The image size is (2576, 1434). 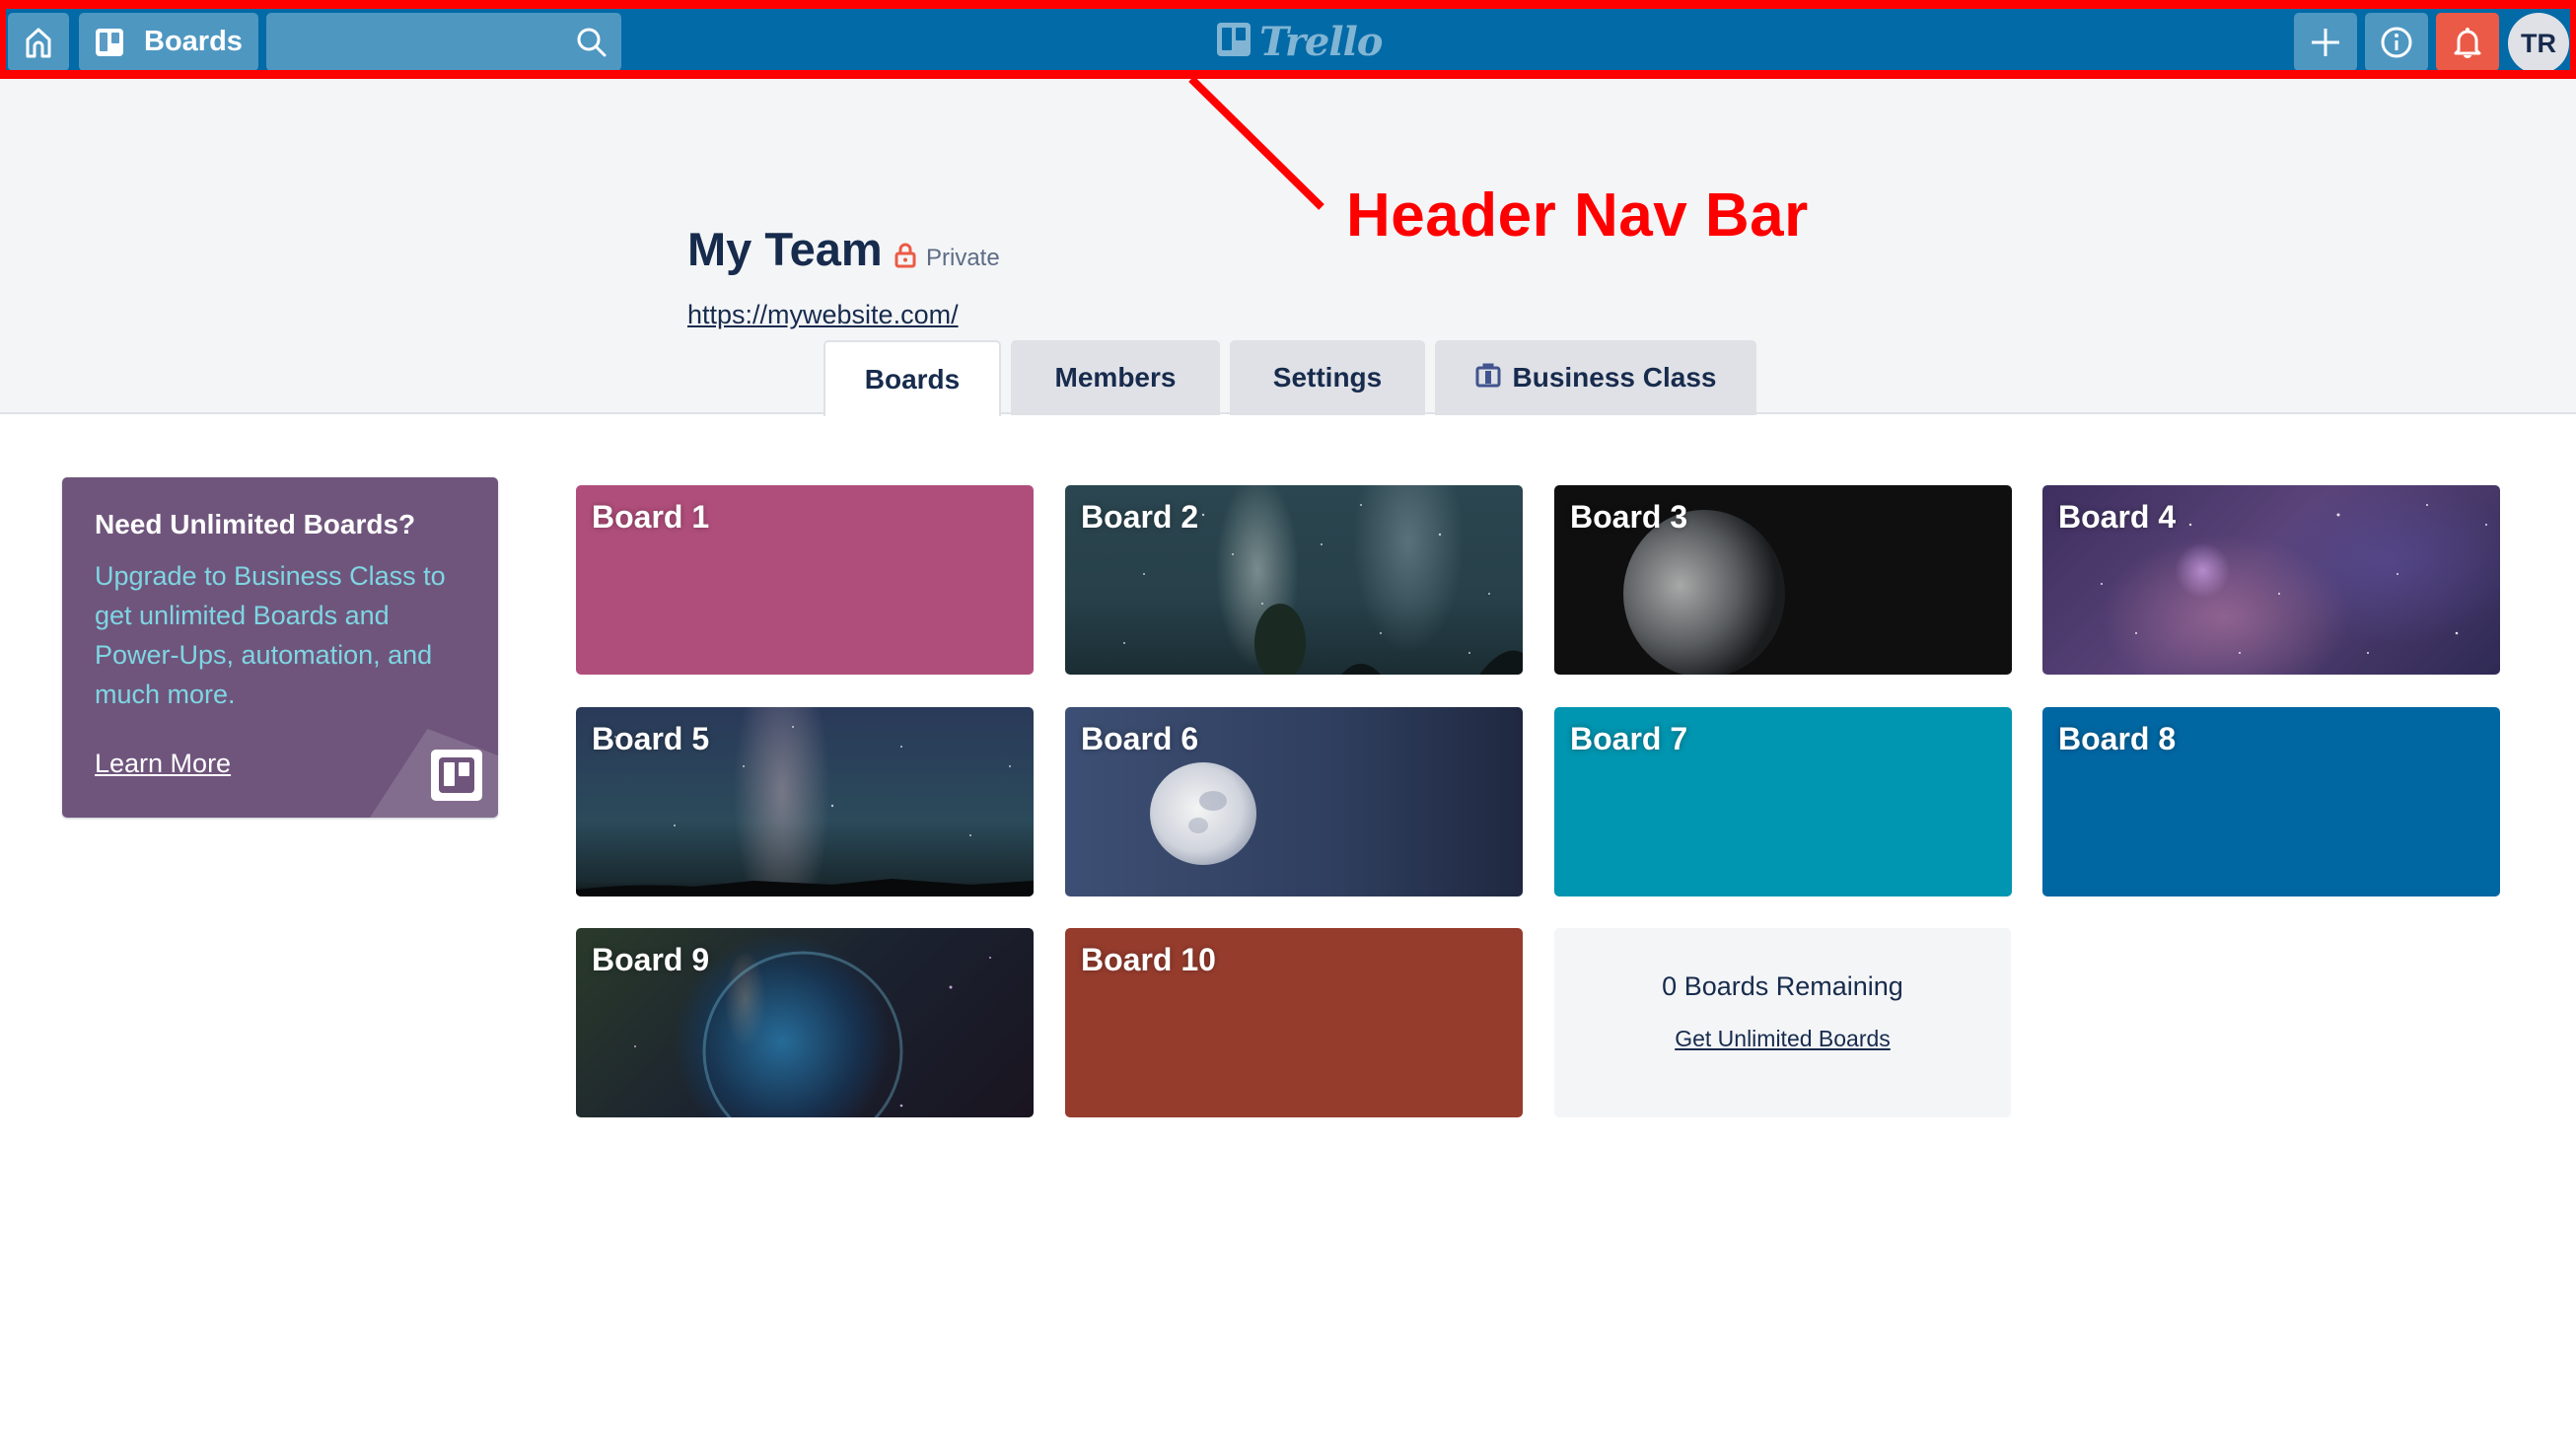 I want to click on plus-icon, so click(x=2325, y=42).